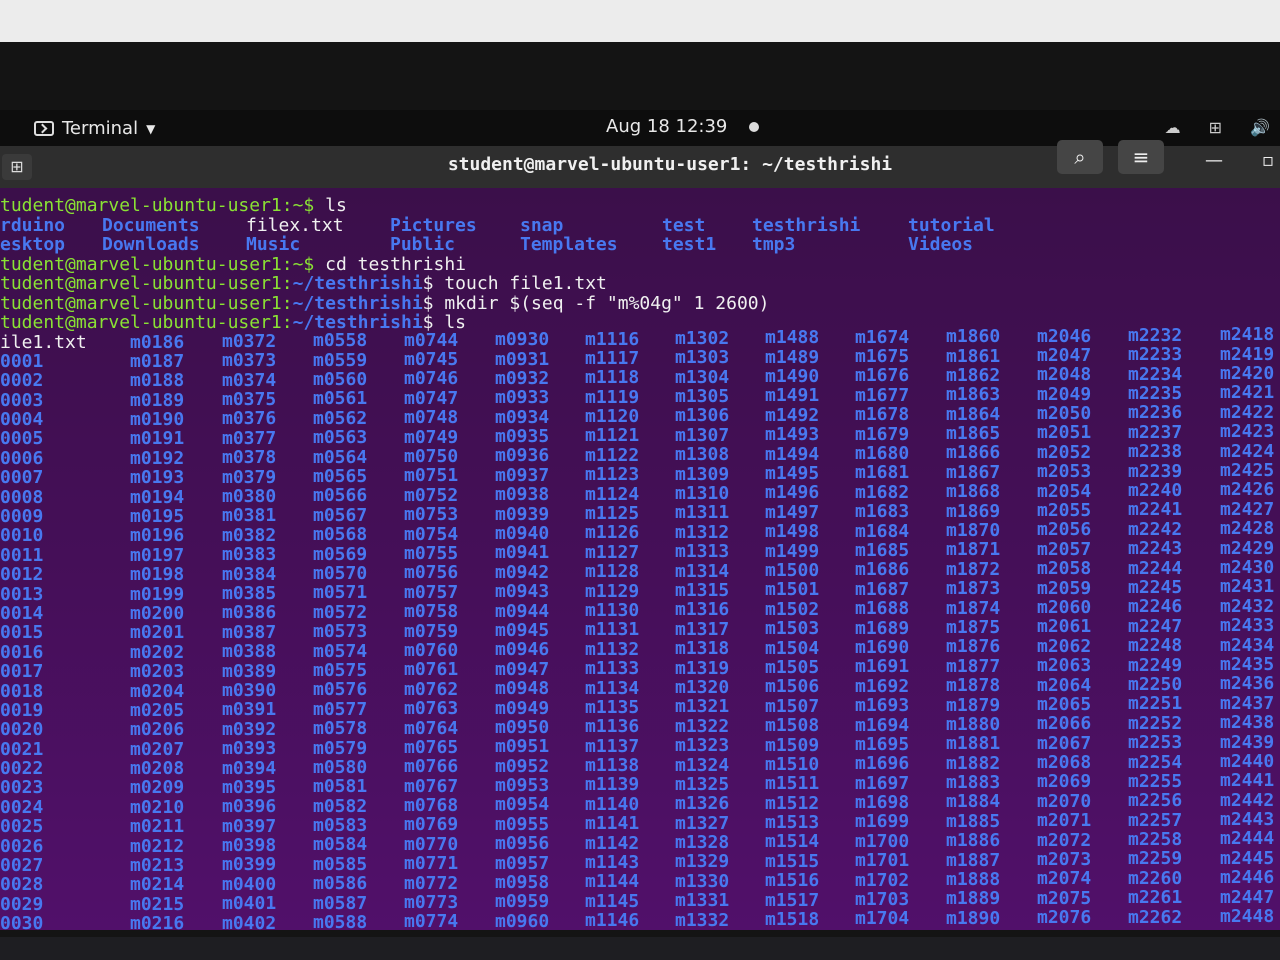  What do you see at coordinates (702, 823) in the screenshot?
I see `directory-entry: m1327` at bounding box center [702, 823].